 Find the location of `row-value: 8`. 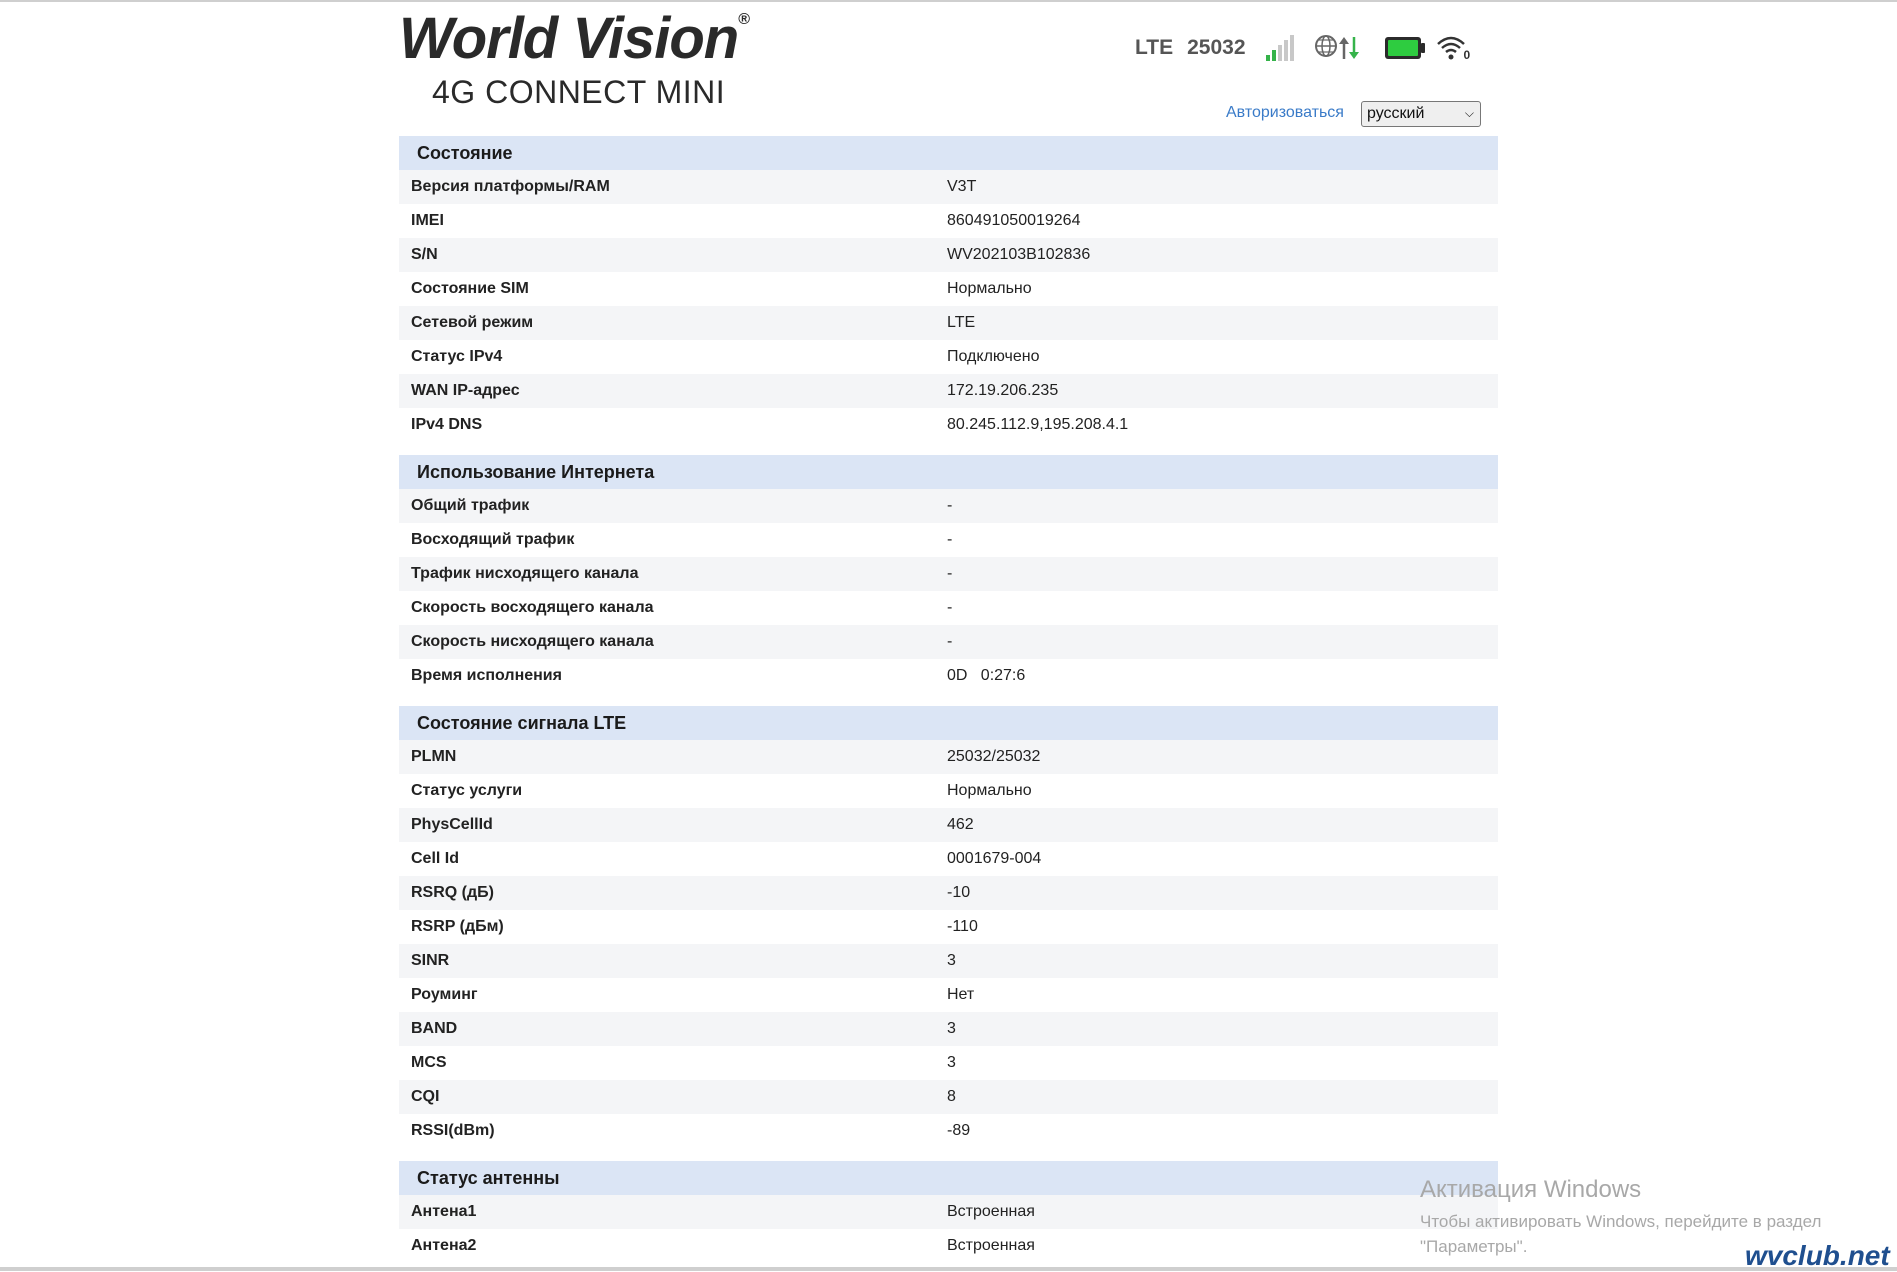

row-value: 8 is located at coordinates (951, 1096).